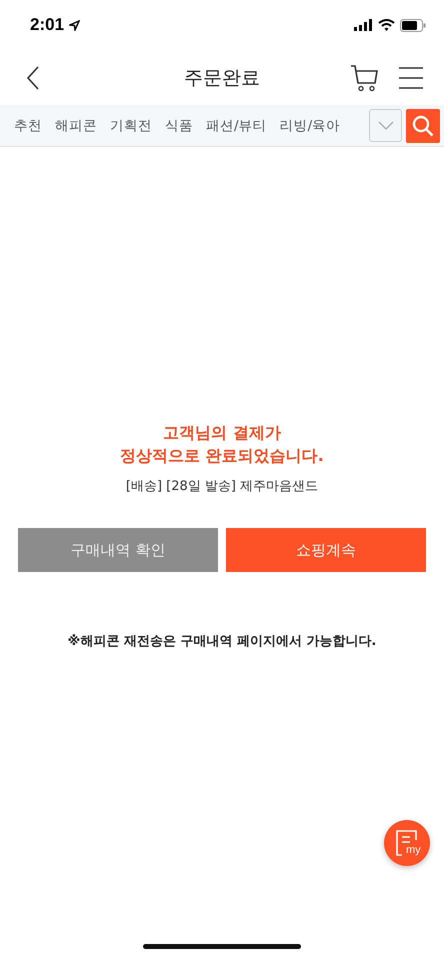 The image size is (444, 961). I want to click on page-title: 주문완료, so click(222, 78).